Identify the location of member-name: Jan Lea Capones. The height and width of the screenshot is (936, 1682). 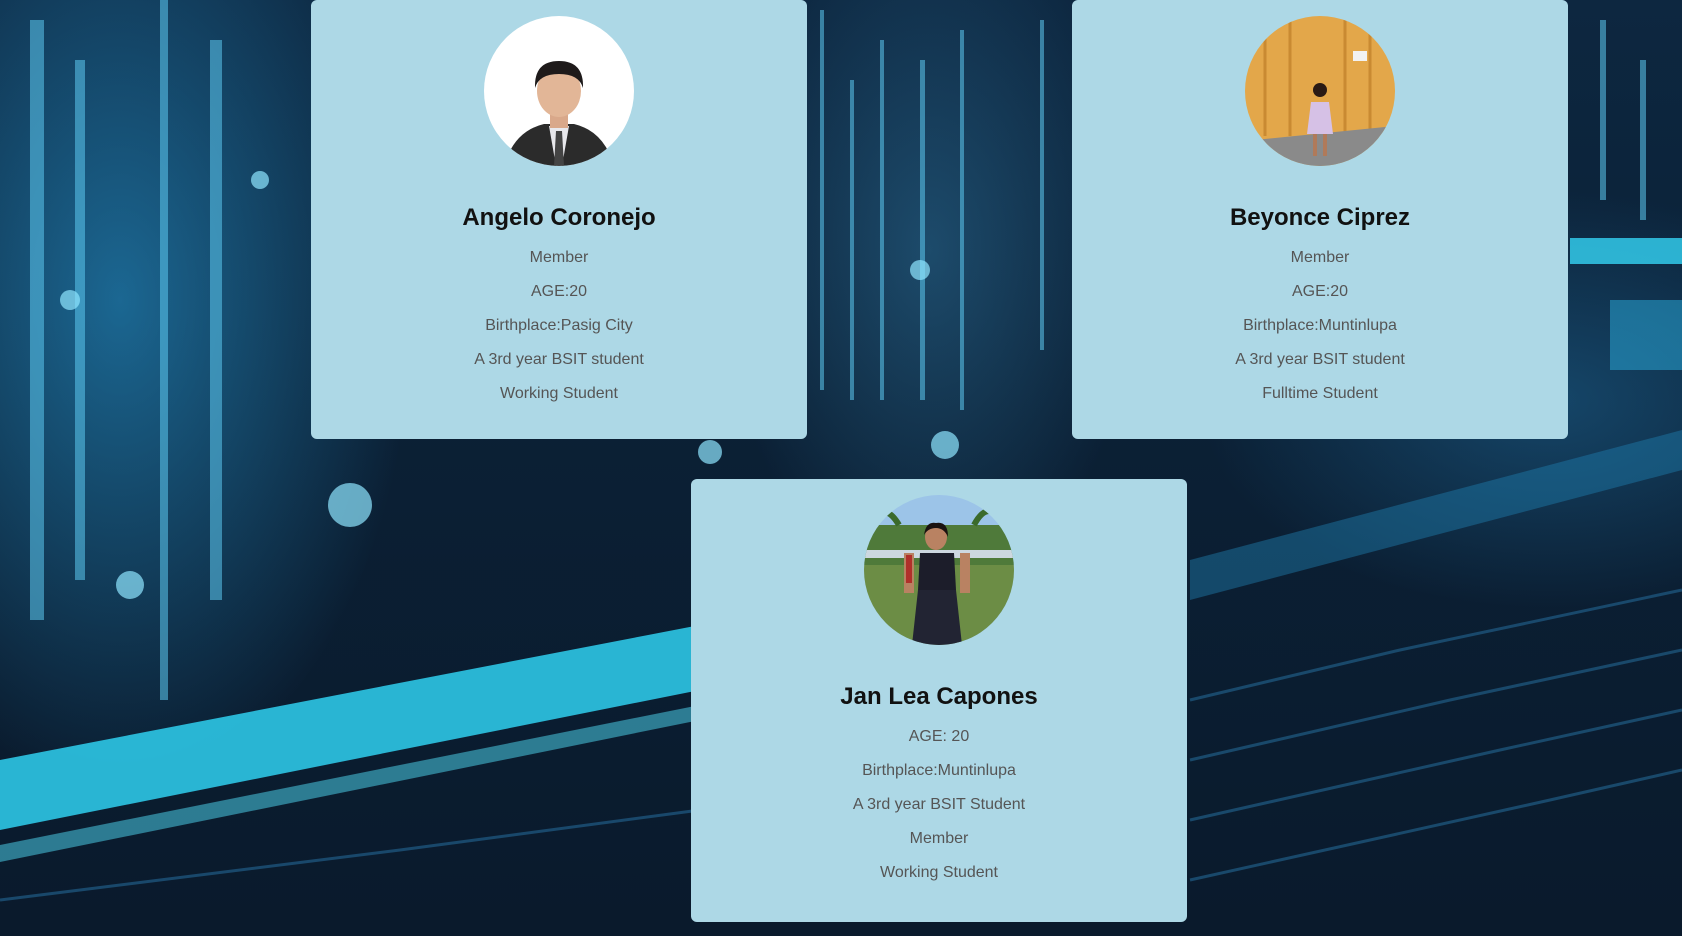
(939, 696).